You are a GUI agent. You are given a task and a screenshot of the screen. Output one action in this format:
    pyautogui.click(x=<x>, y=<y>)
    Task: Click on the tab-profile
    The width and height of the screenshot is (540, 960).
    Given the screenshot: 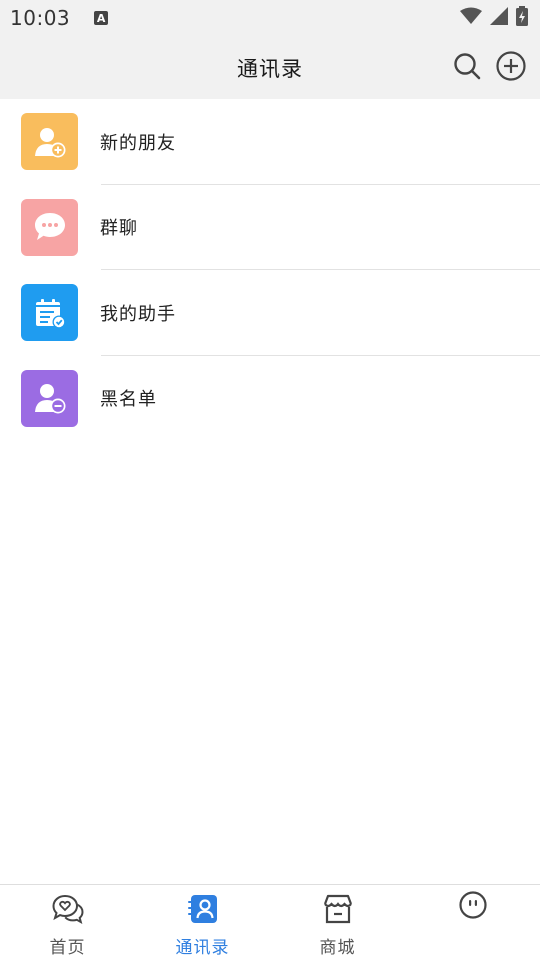 What is the action you would take?
    pyautogui.click(x=472, y=922)
    